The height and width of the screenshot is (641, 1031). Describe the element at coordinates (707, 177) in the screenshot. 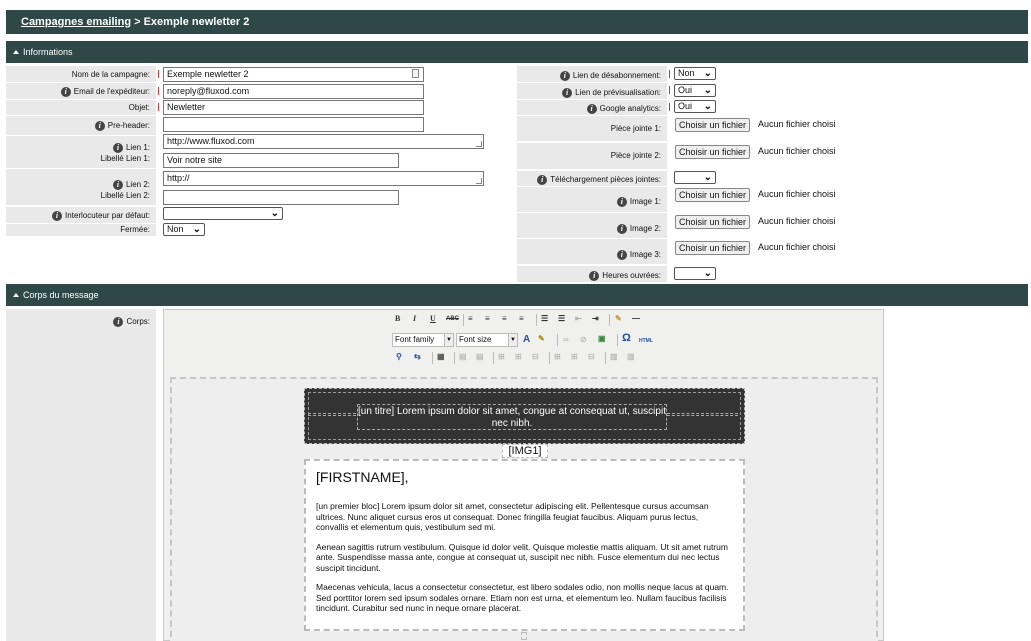

I see `chevron-down-icon: ⌄` at that location.